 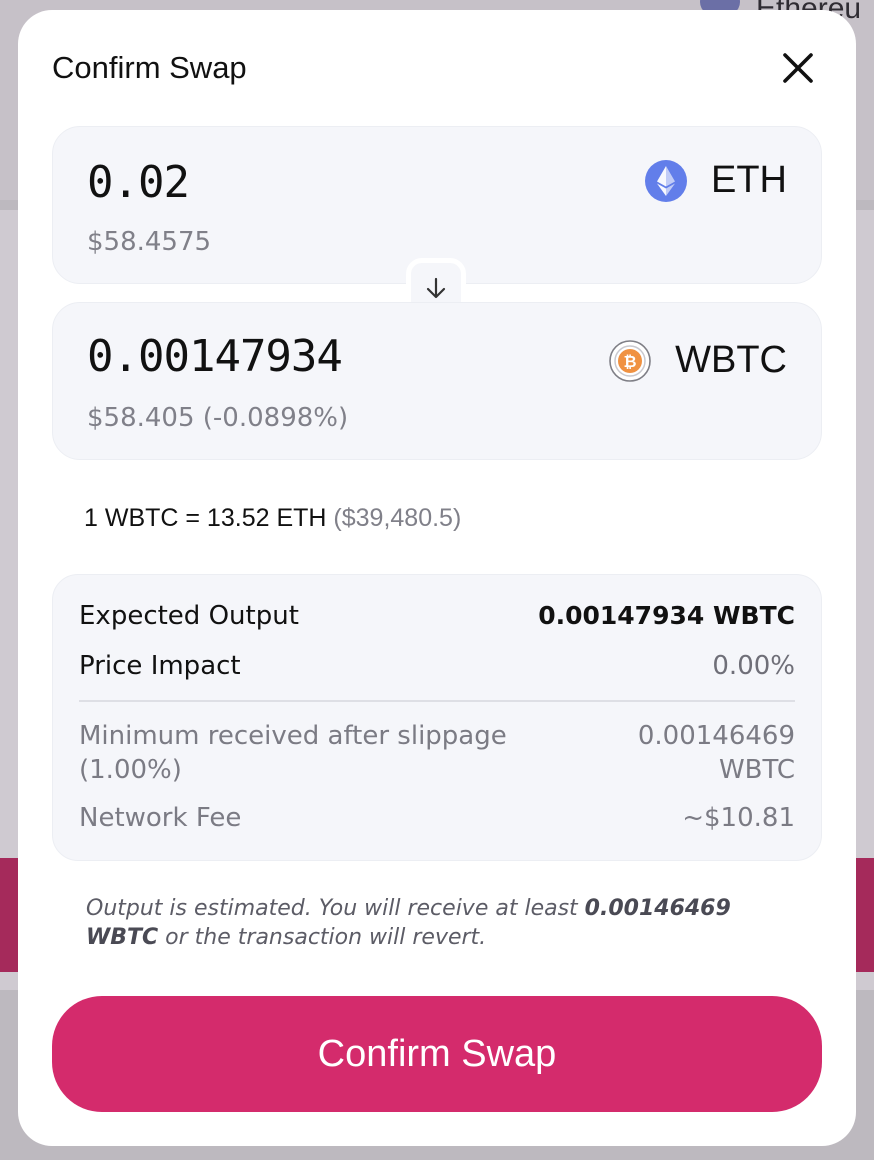 I want to click on background-swap-button-left, so click(x=10, y=915).